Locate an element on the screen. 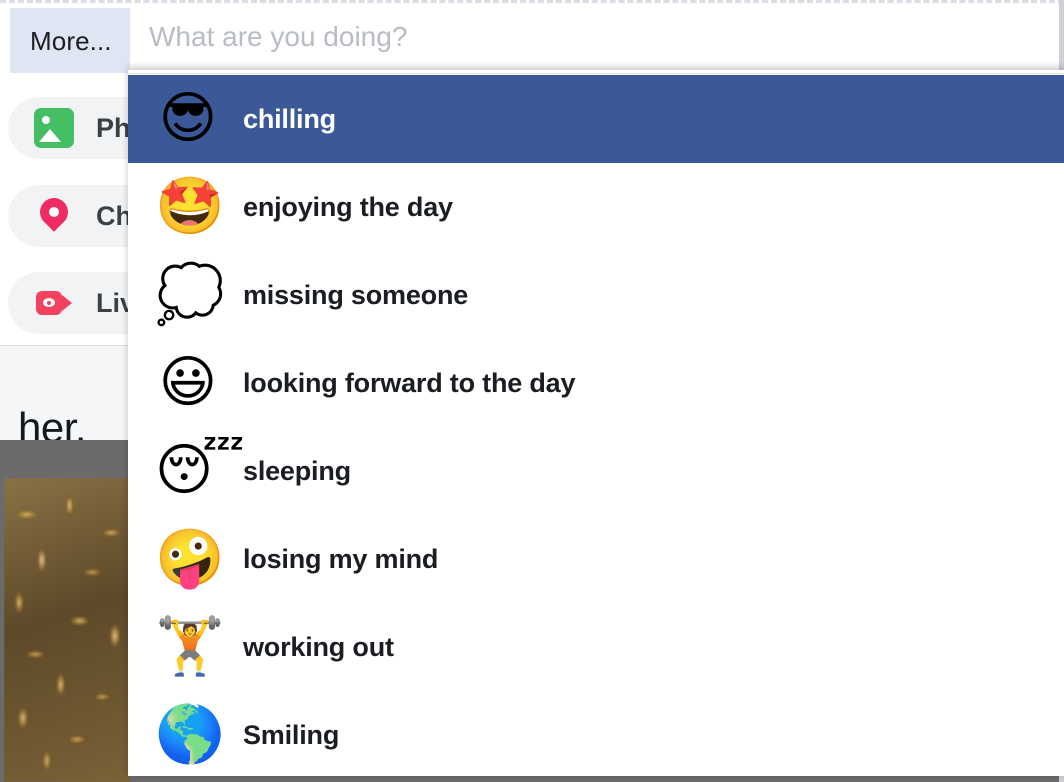  dumbbell-emoji: 🏋 is located at coordinates (190, 646).